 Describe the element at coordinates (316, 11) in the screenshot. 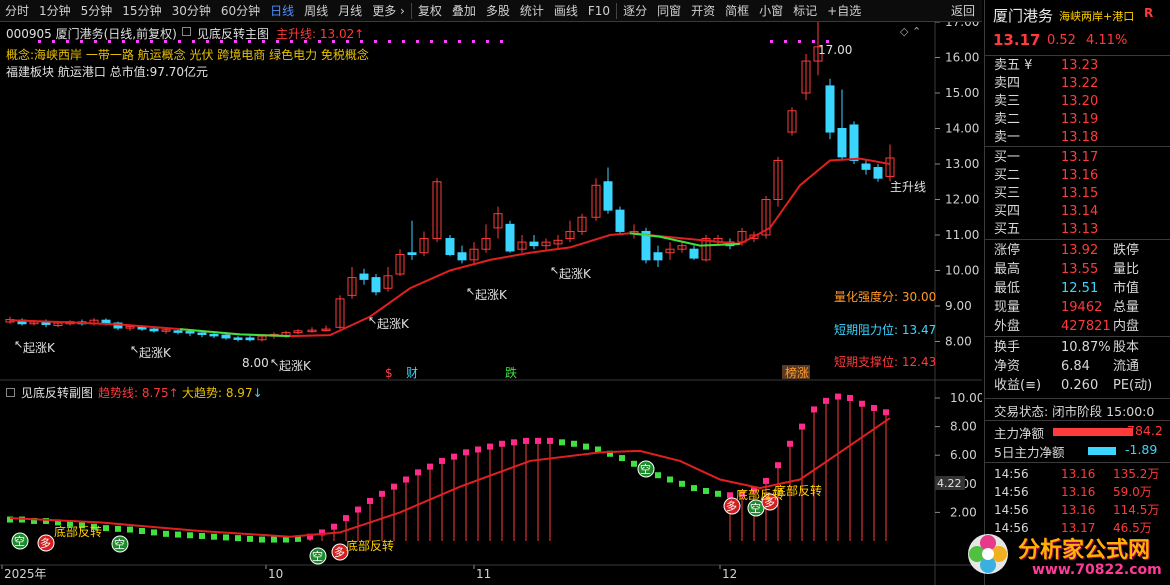

I see `toolbar-item-7: 周线` at that location.